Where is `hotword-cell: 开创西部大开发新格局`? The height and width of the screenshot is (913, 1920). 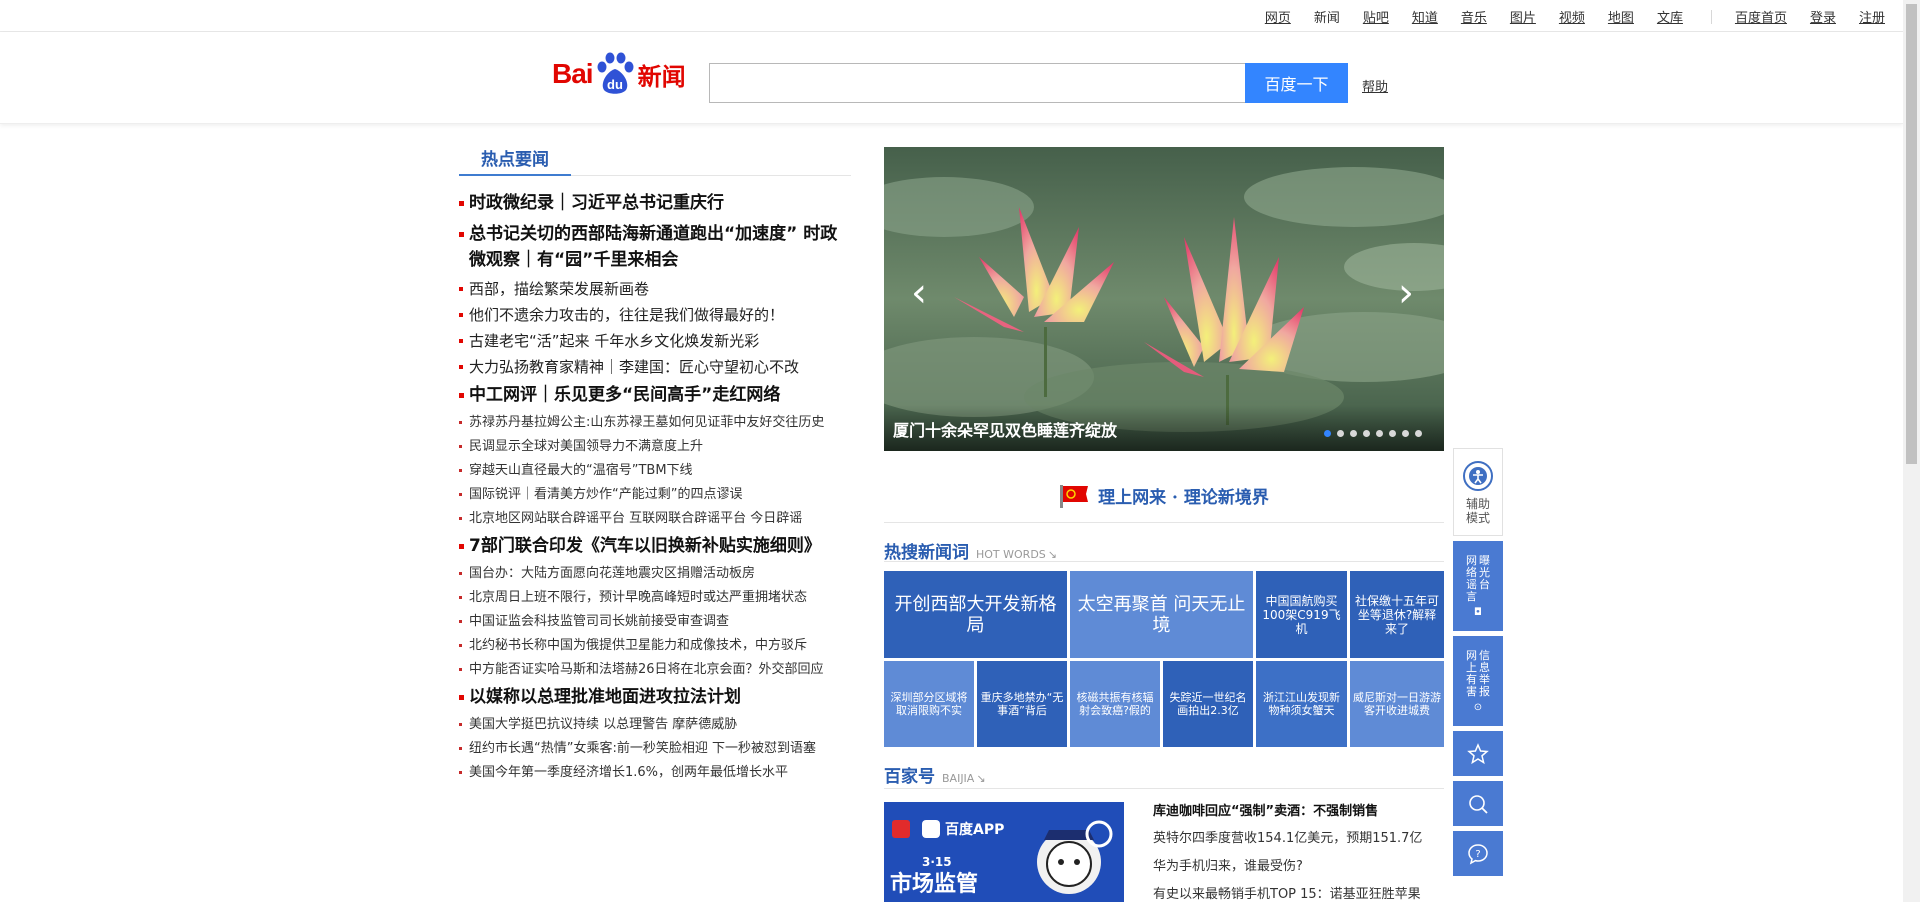
hotword-cell: 开创西部大开发新格局 is located at coordinates (975, 614).